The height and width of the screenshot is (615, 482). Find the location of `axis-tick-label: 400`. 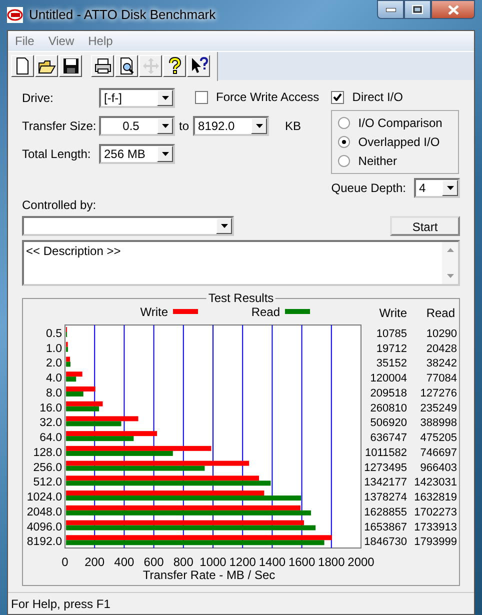

axis-tick-label: 400 is located at coordinates (124, 562).